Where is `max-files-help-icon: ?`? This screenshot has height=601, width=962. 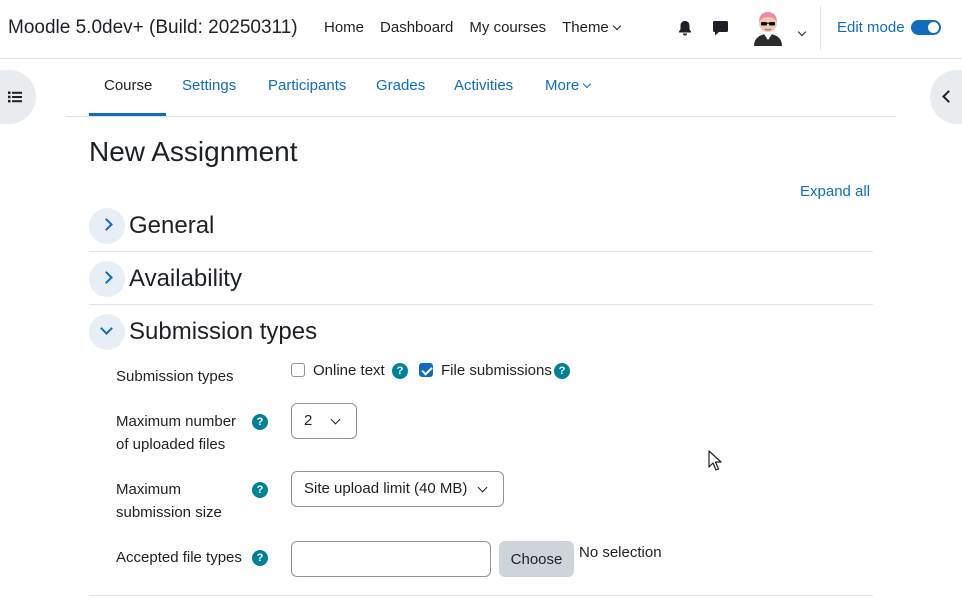
max-files-help-icon: ? is located at coordinates (260, 422).